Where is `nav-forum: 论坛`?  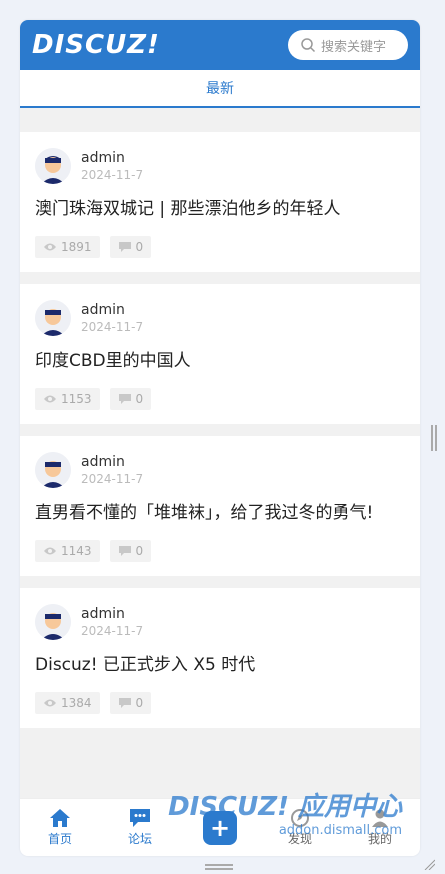 nav-forum: 论坛 is located at coordinates (140, 827).